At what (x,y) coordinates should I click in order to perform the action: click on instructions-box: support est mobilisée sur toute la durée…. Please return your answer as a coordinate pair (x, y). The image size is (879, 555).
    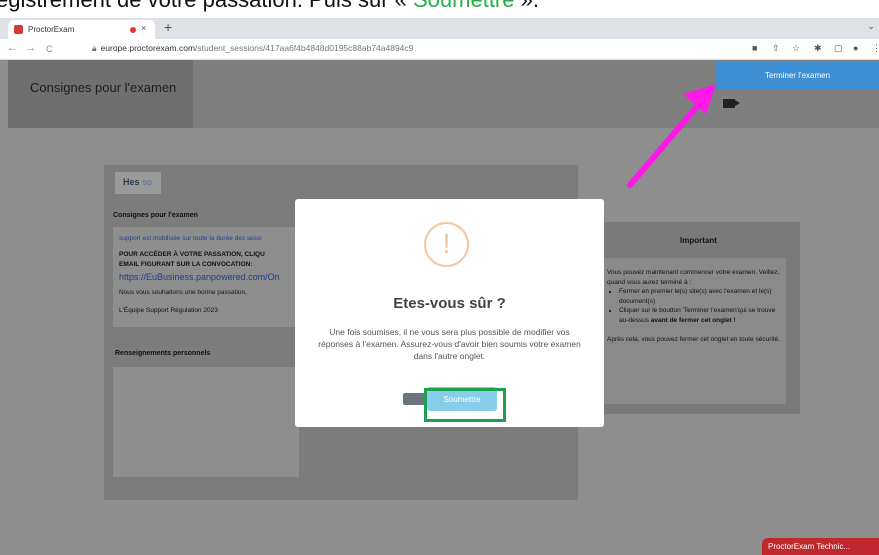
    Looking at the image, I should click on (206, 277).